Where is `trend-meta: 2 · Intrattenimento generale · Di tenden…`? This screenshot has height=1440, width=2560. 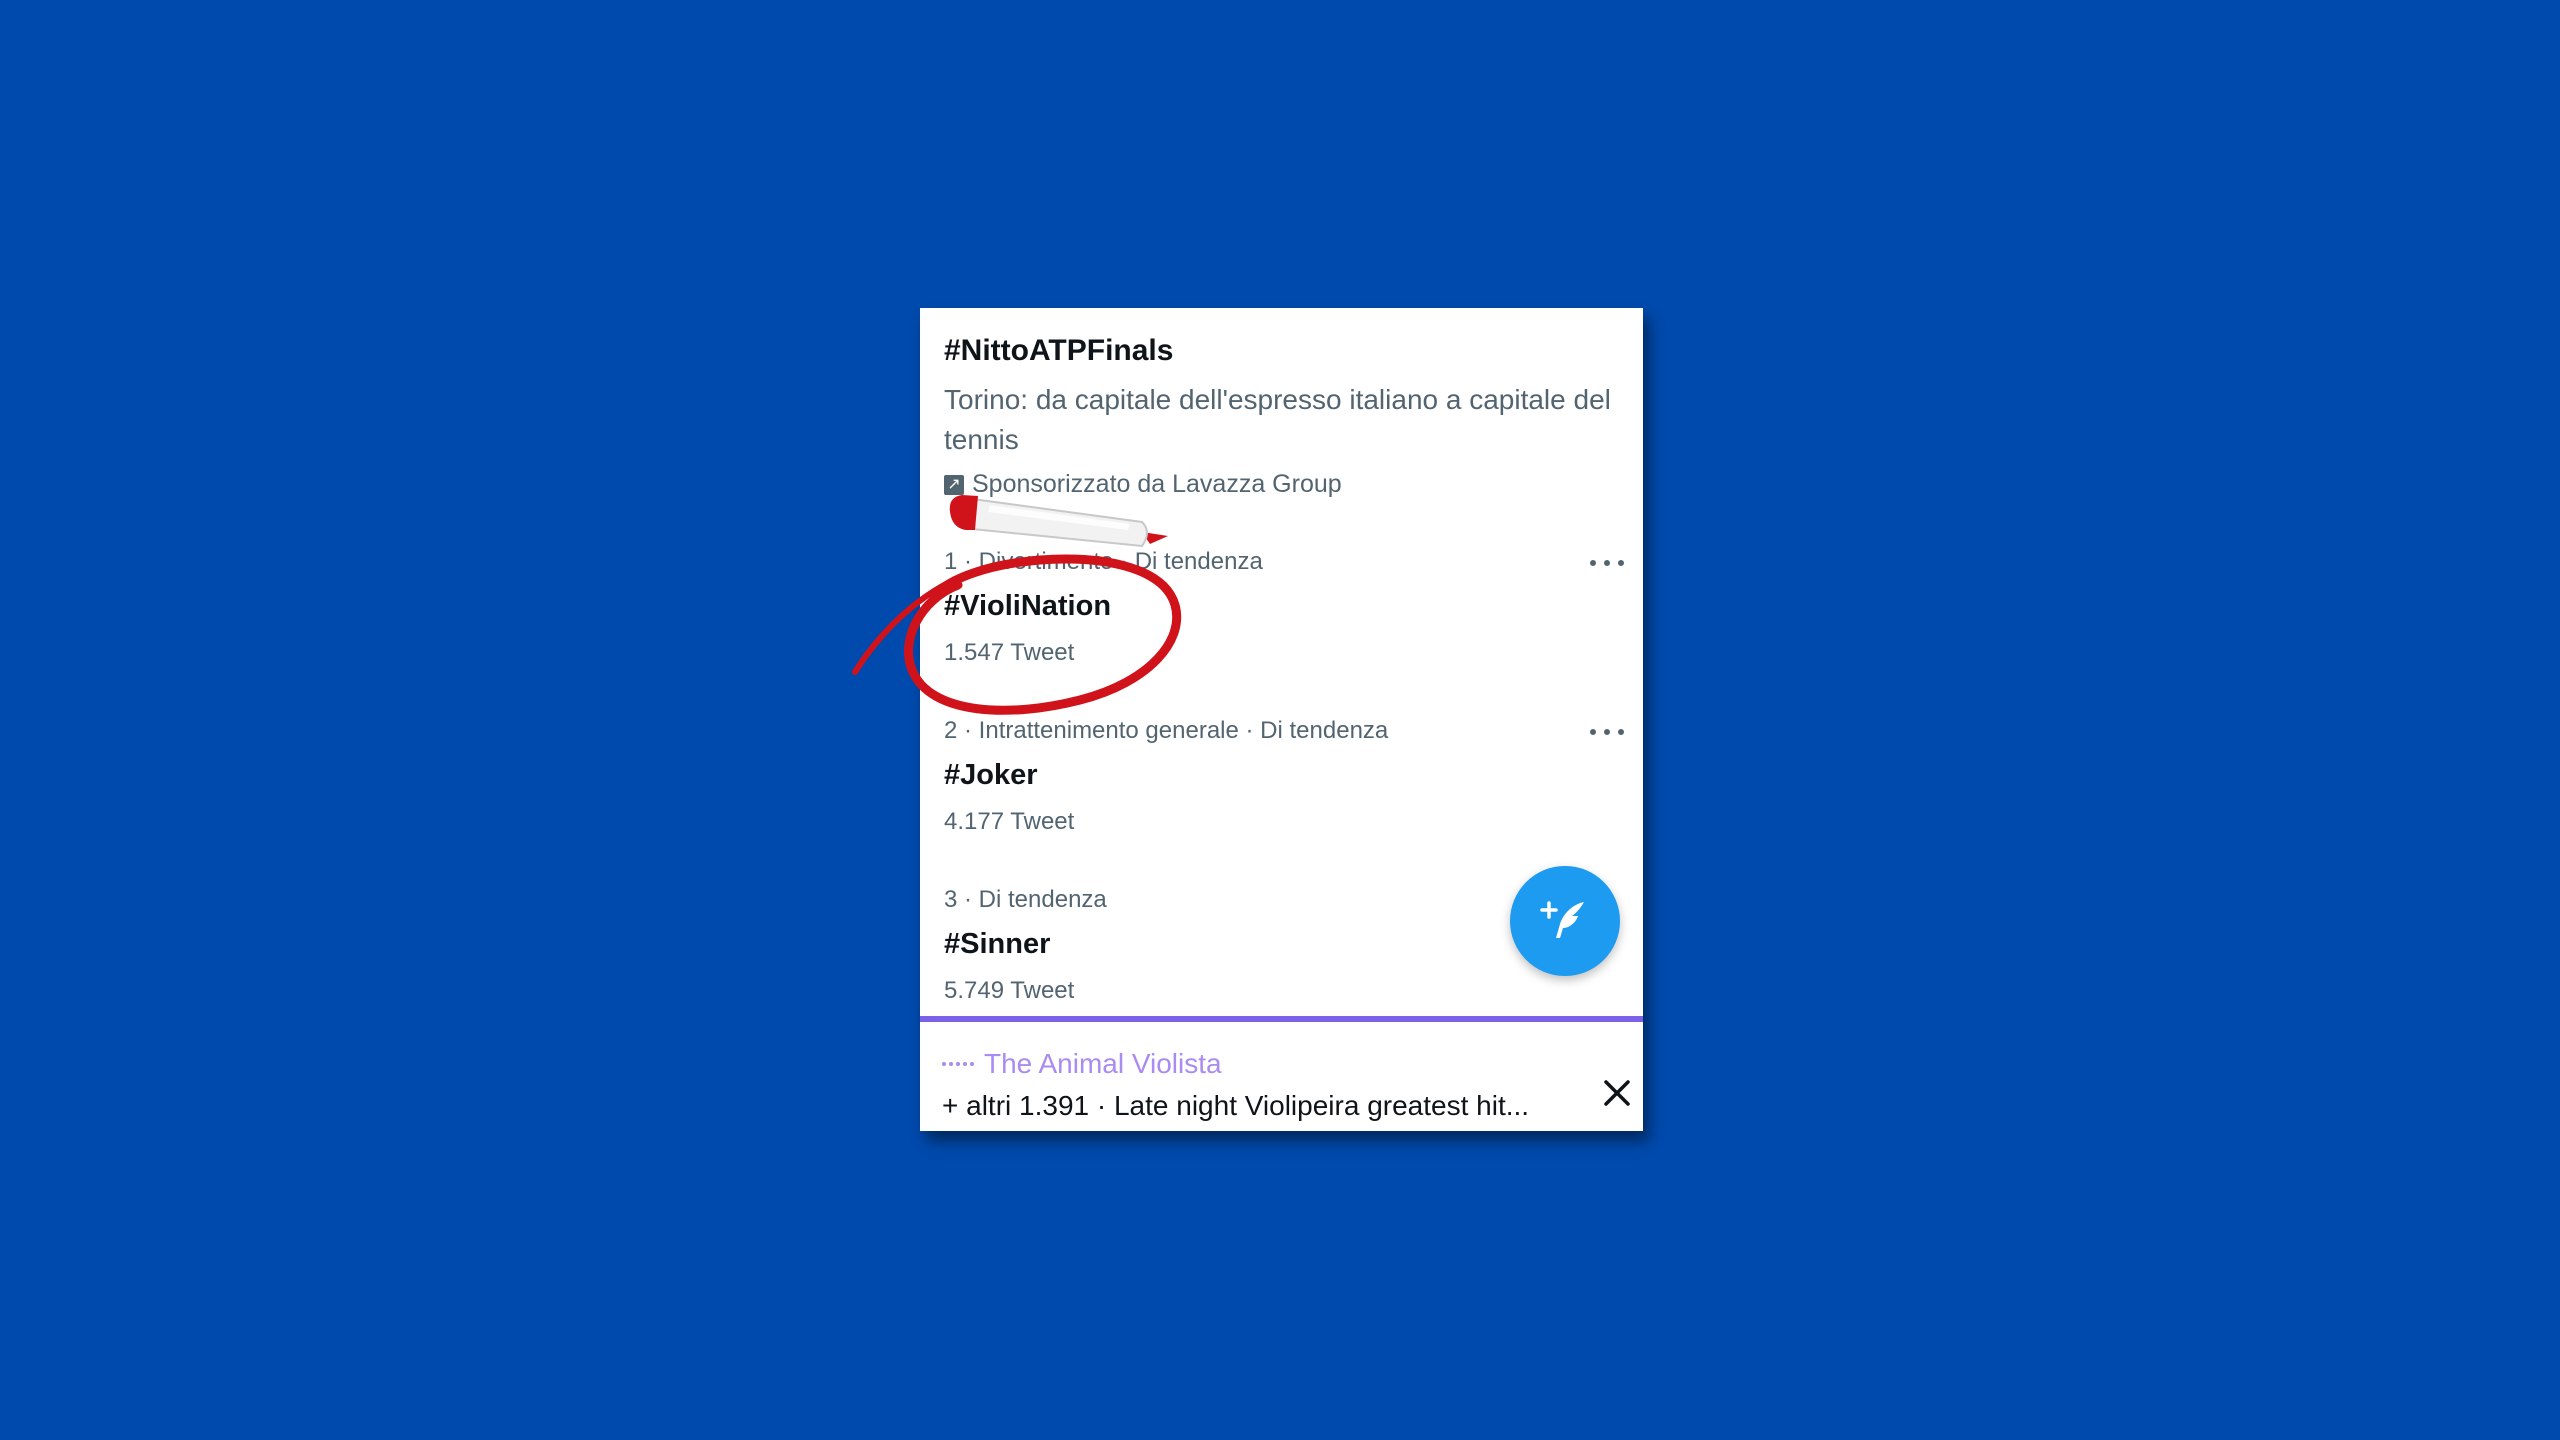 trend-meta: 2 · Intrattenimento generale · Di tenden… is located at coordinates (1166, 730).